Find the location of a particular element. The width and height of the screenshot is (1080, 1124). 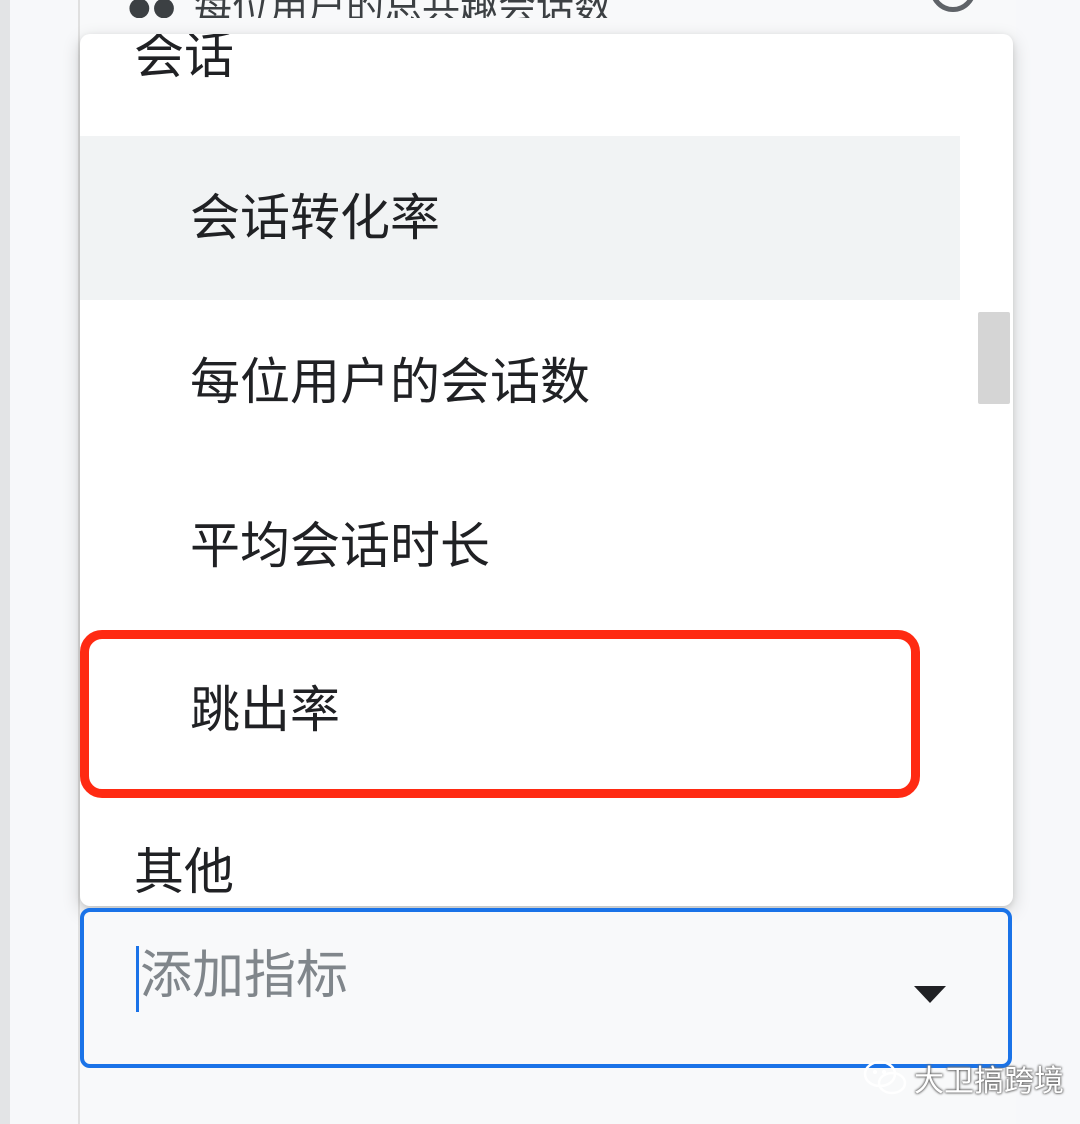

wechat-icon is located at coordinates (885, 1077).